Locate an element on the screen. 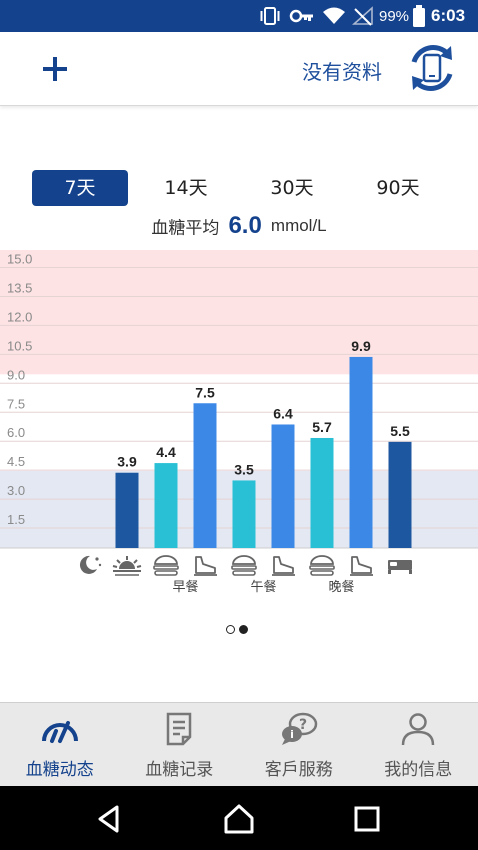 Image resolution: width=478 pixels, height=850 pixels. back-triangle-icon is located at coordinates (108, 819).